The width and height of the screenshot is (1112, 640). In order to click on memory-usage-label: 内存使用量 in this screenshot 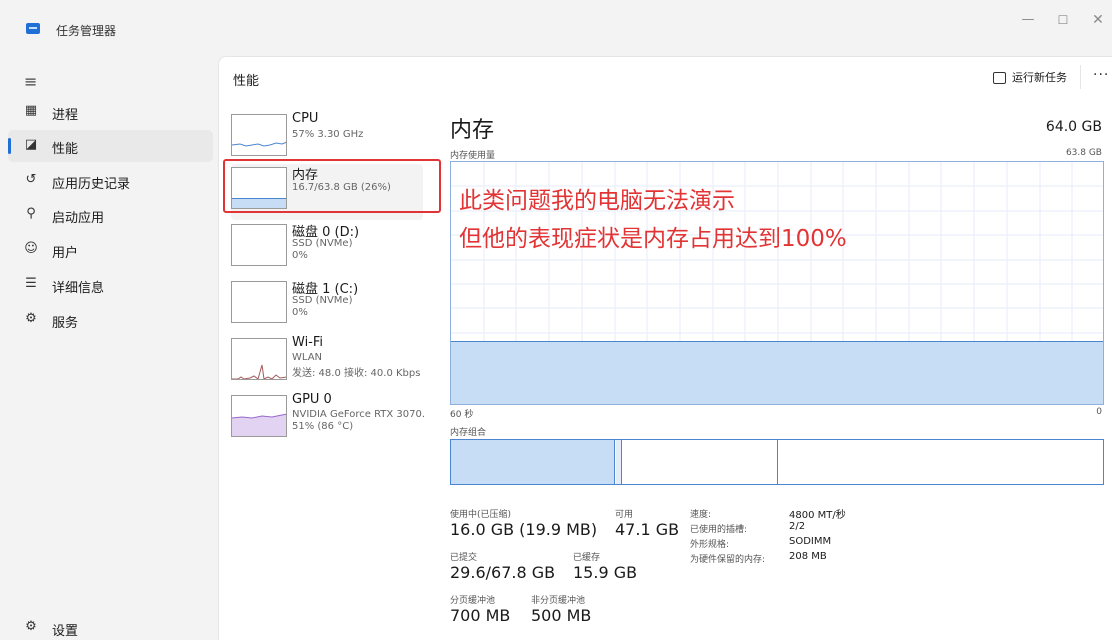, I will do `click(473, 156)`.